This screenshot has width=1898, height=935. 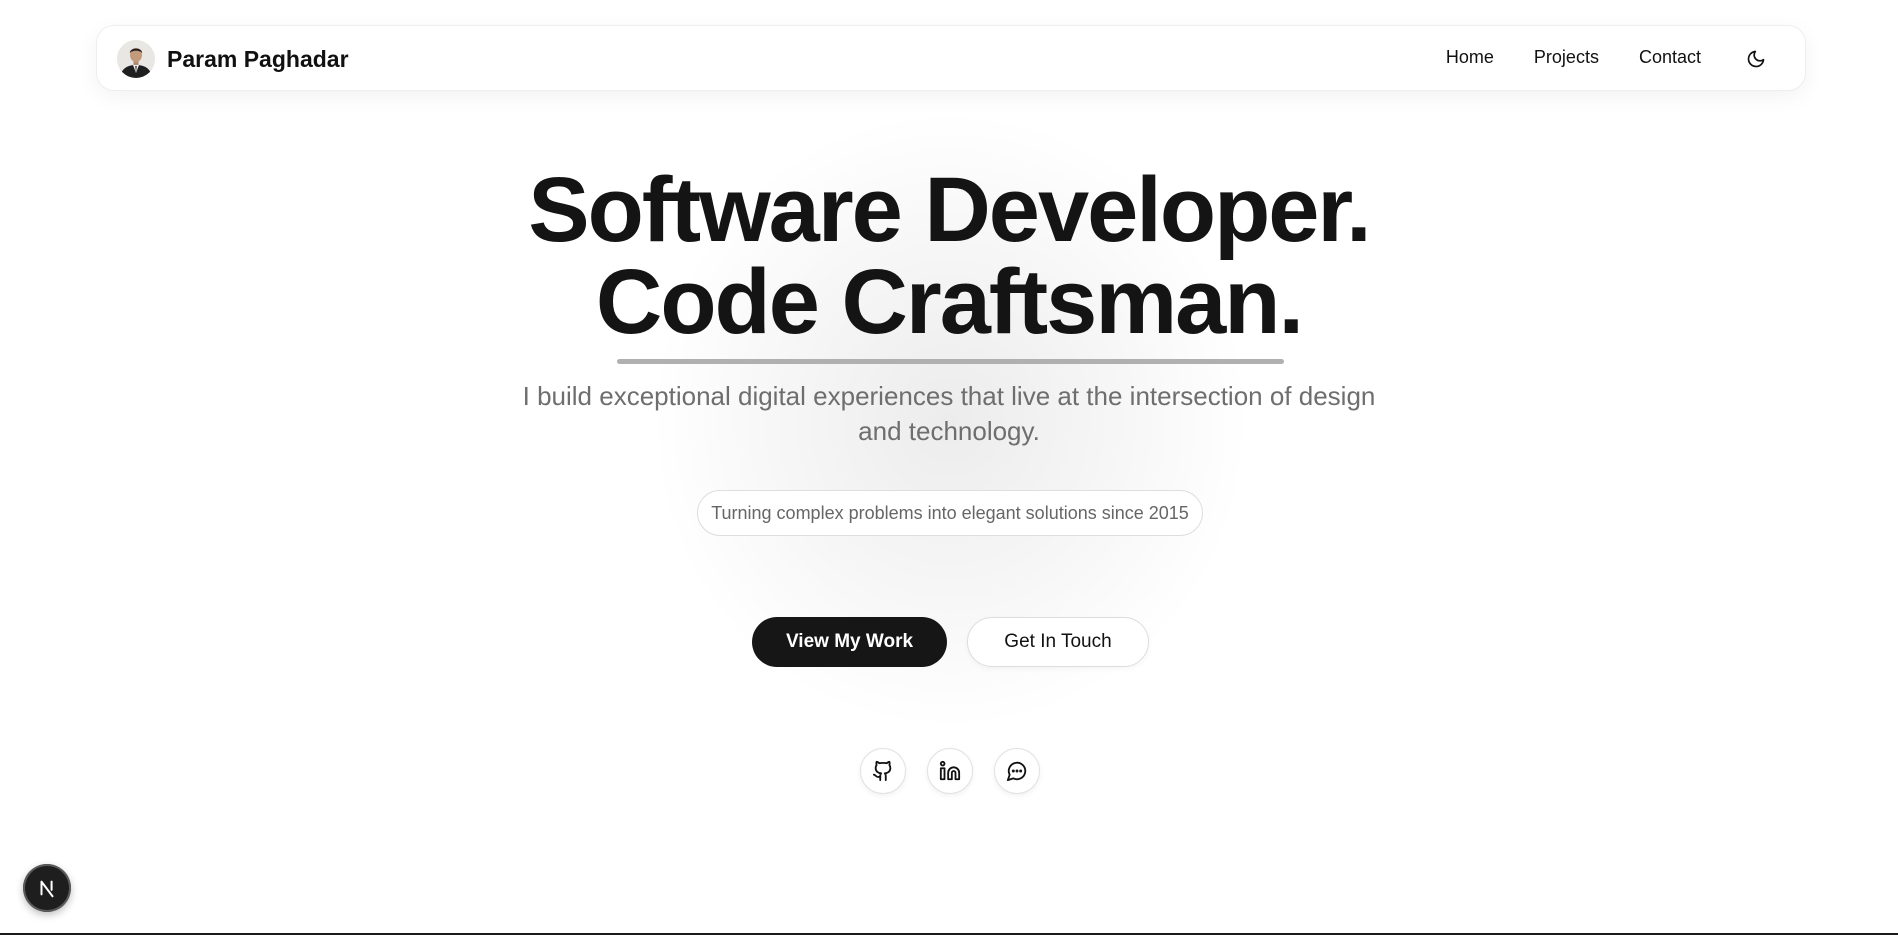 I want to click on view-my-work-button: View My Work, so click(x=849, y=642).